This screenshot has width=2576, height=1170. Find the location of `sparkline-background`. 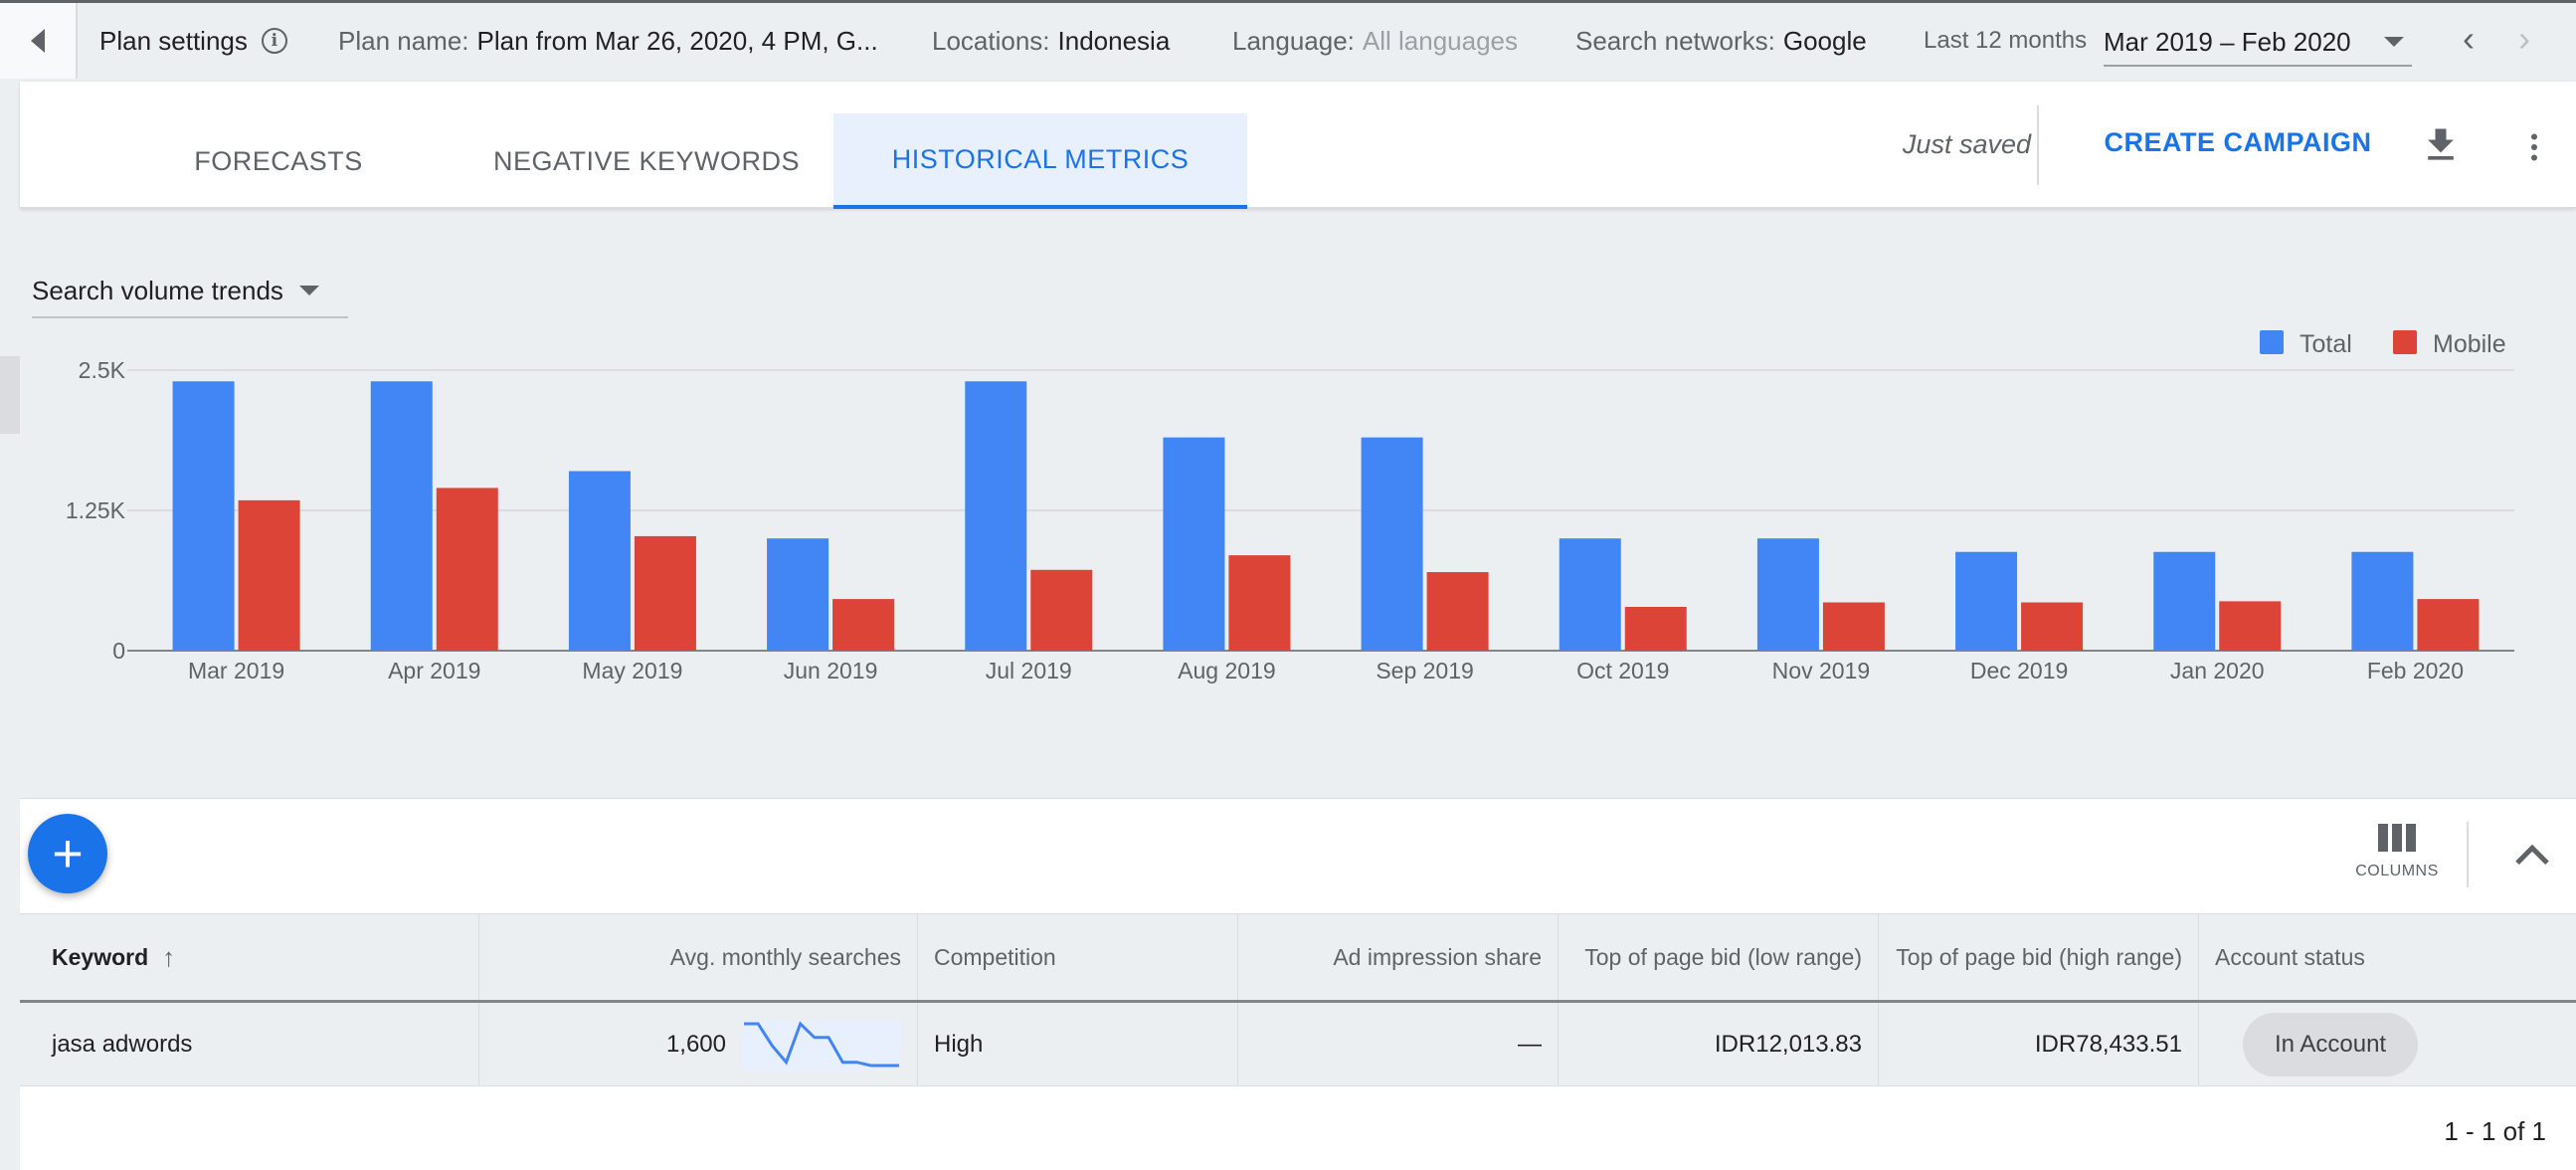

sparkline-background is located at coordinates (821, 1044).